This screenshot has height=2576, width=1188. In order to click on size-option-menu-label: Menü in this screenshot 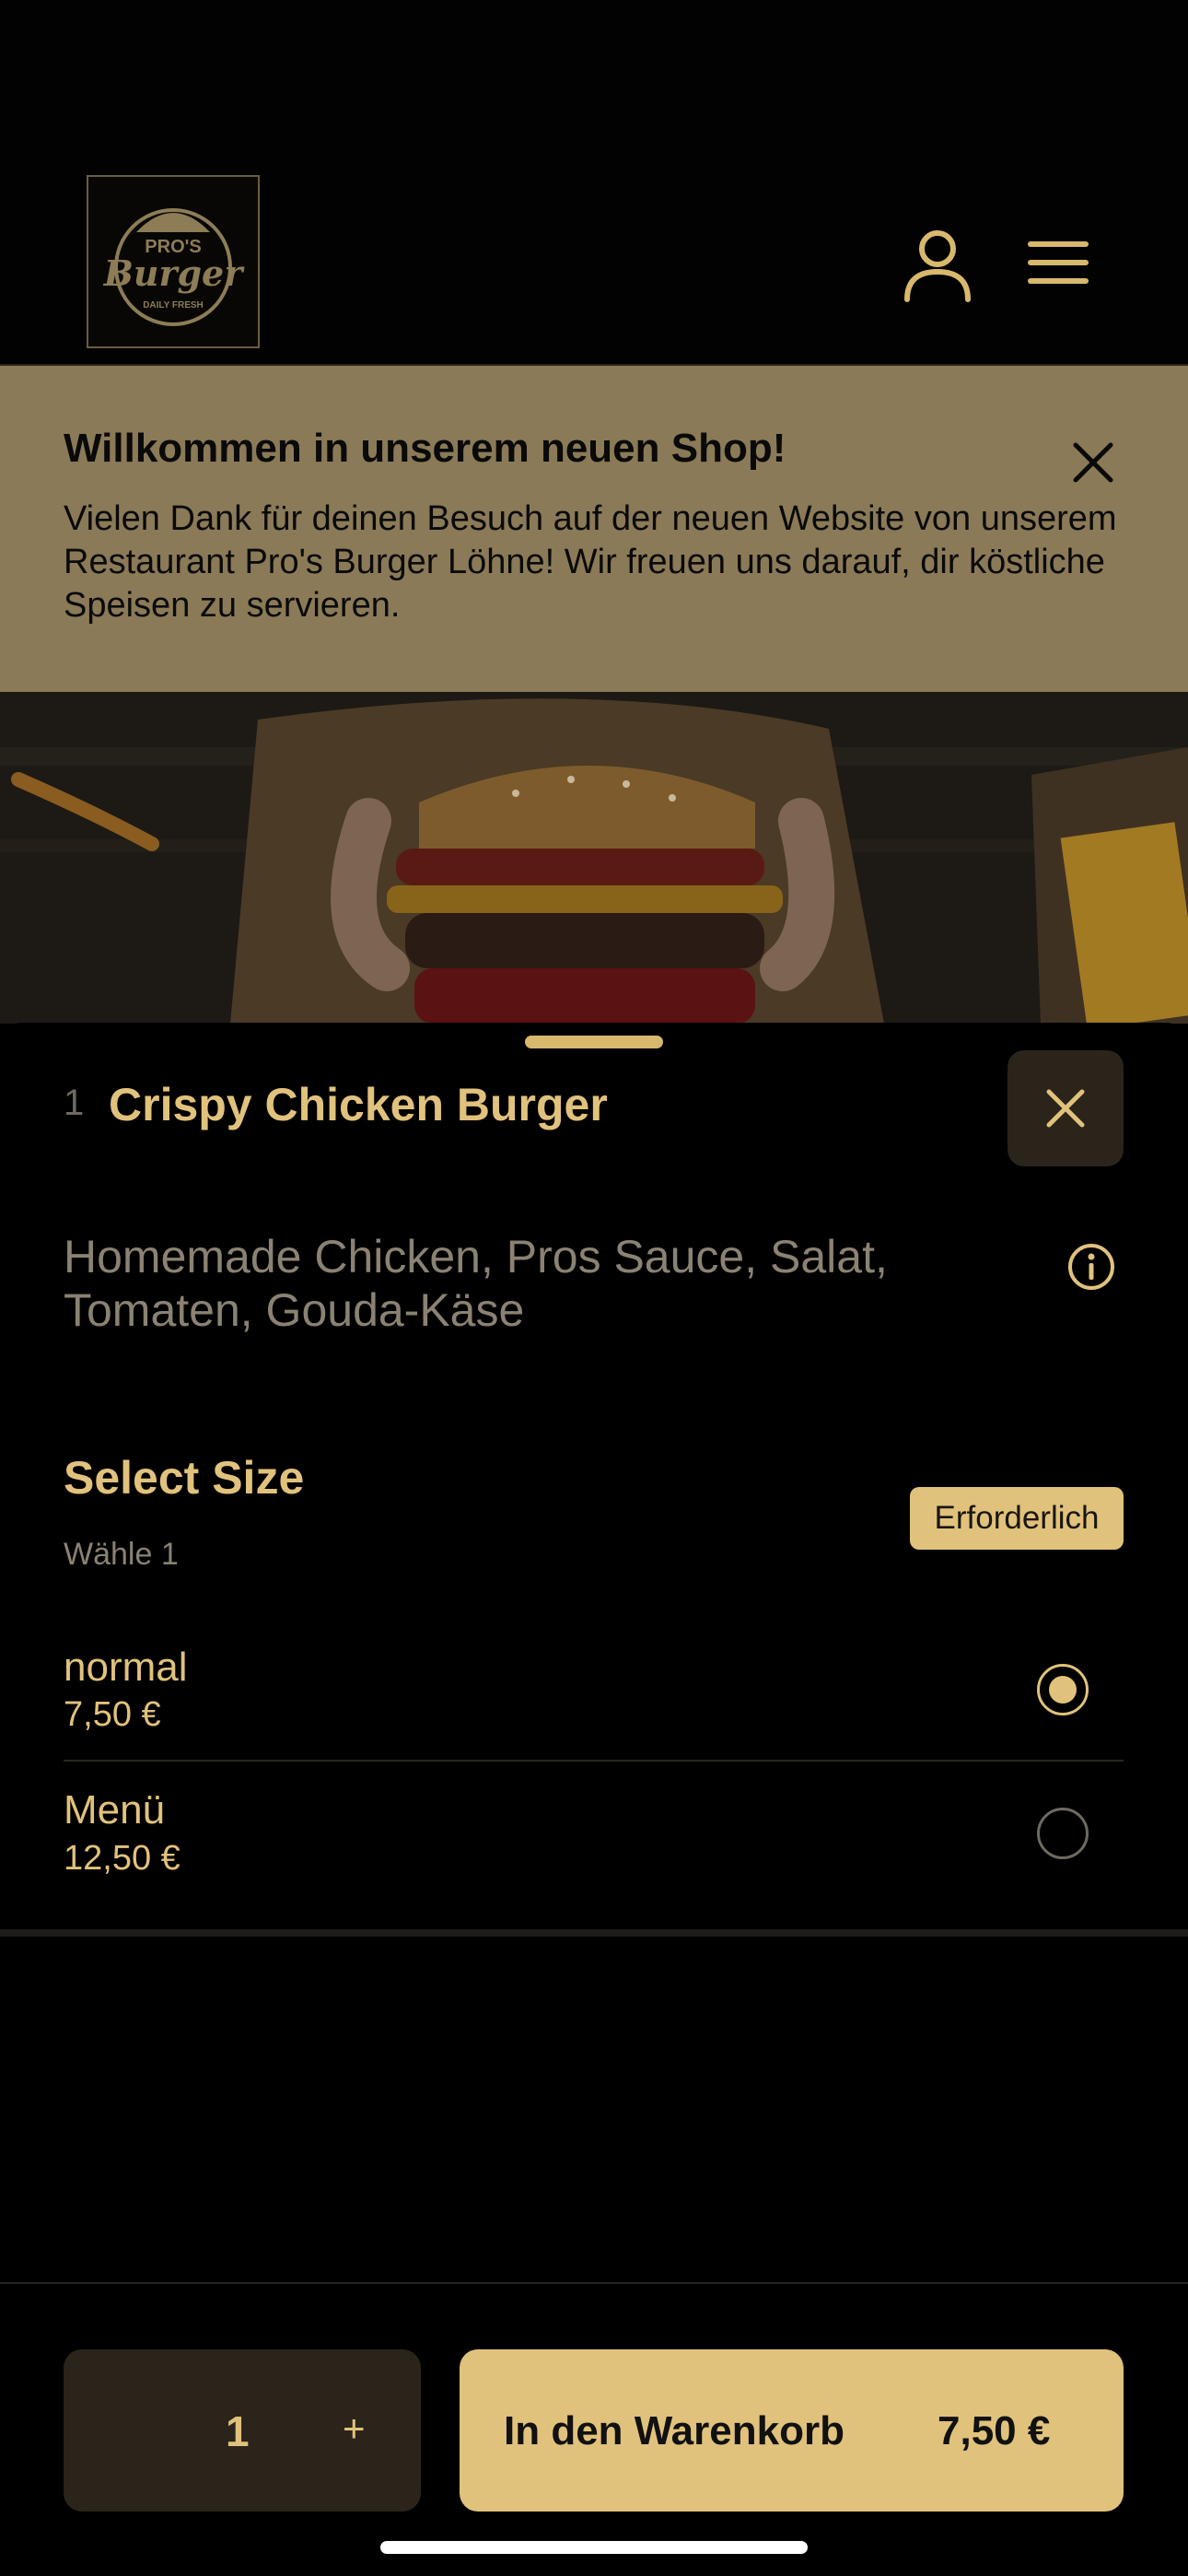, I will do `click(114, 1810)`.